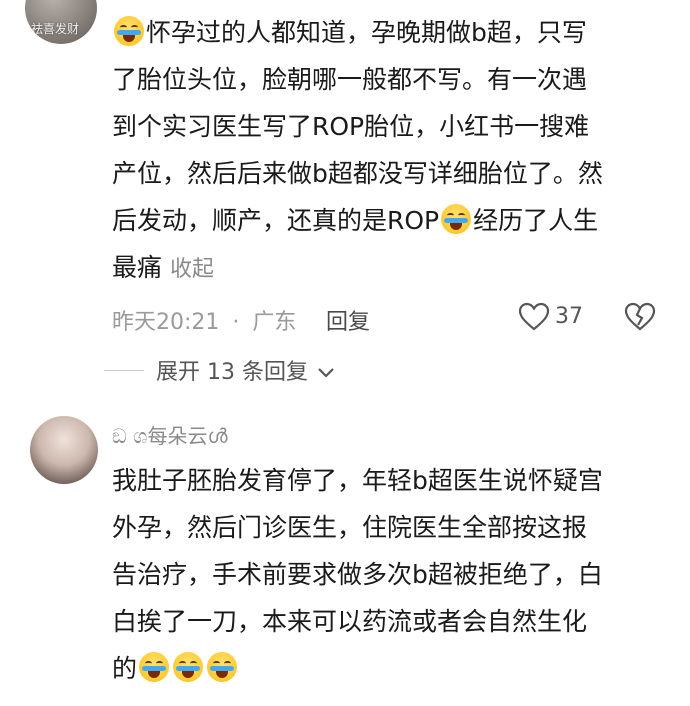 The image size is (690, 706). Describe the element at coordinates (534, 317) in the screenshot. I see `heart-outline-icon` at that location.